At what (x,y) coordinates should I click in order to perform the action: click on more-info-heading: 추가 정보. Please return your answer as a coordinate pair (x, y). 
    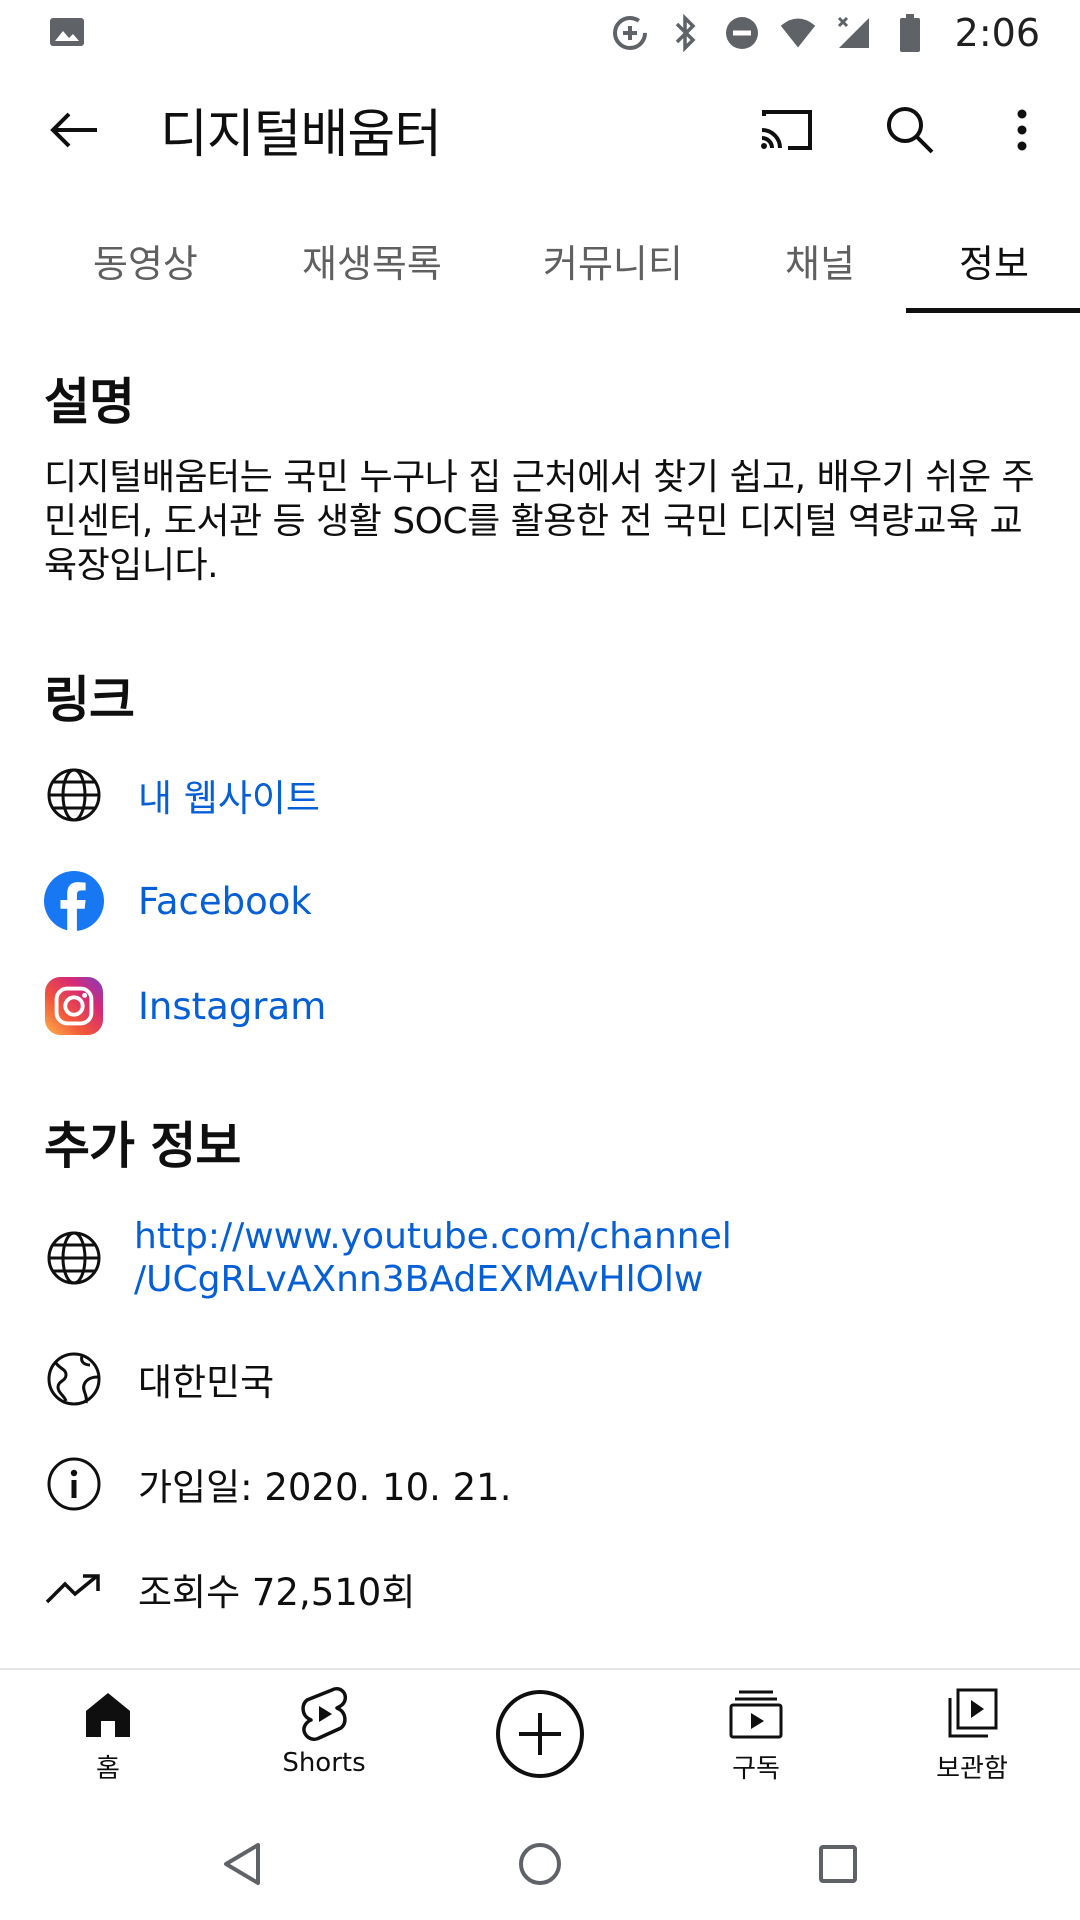
    Looking at the image, I should click on (142, 1146).